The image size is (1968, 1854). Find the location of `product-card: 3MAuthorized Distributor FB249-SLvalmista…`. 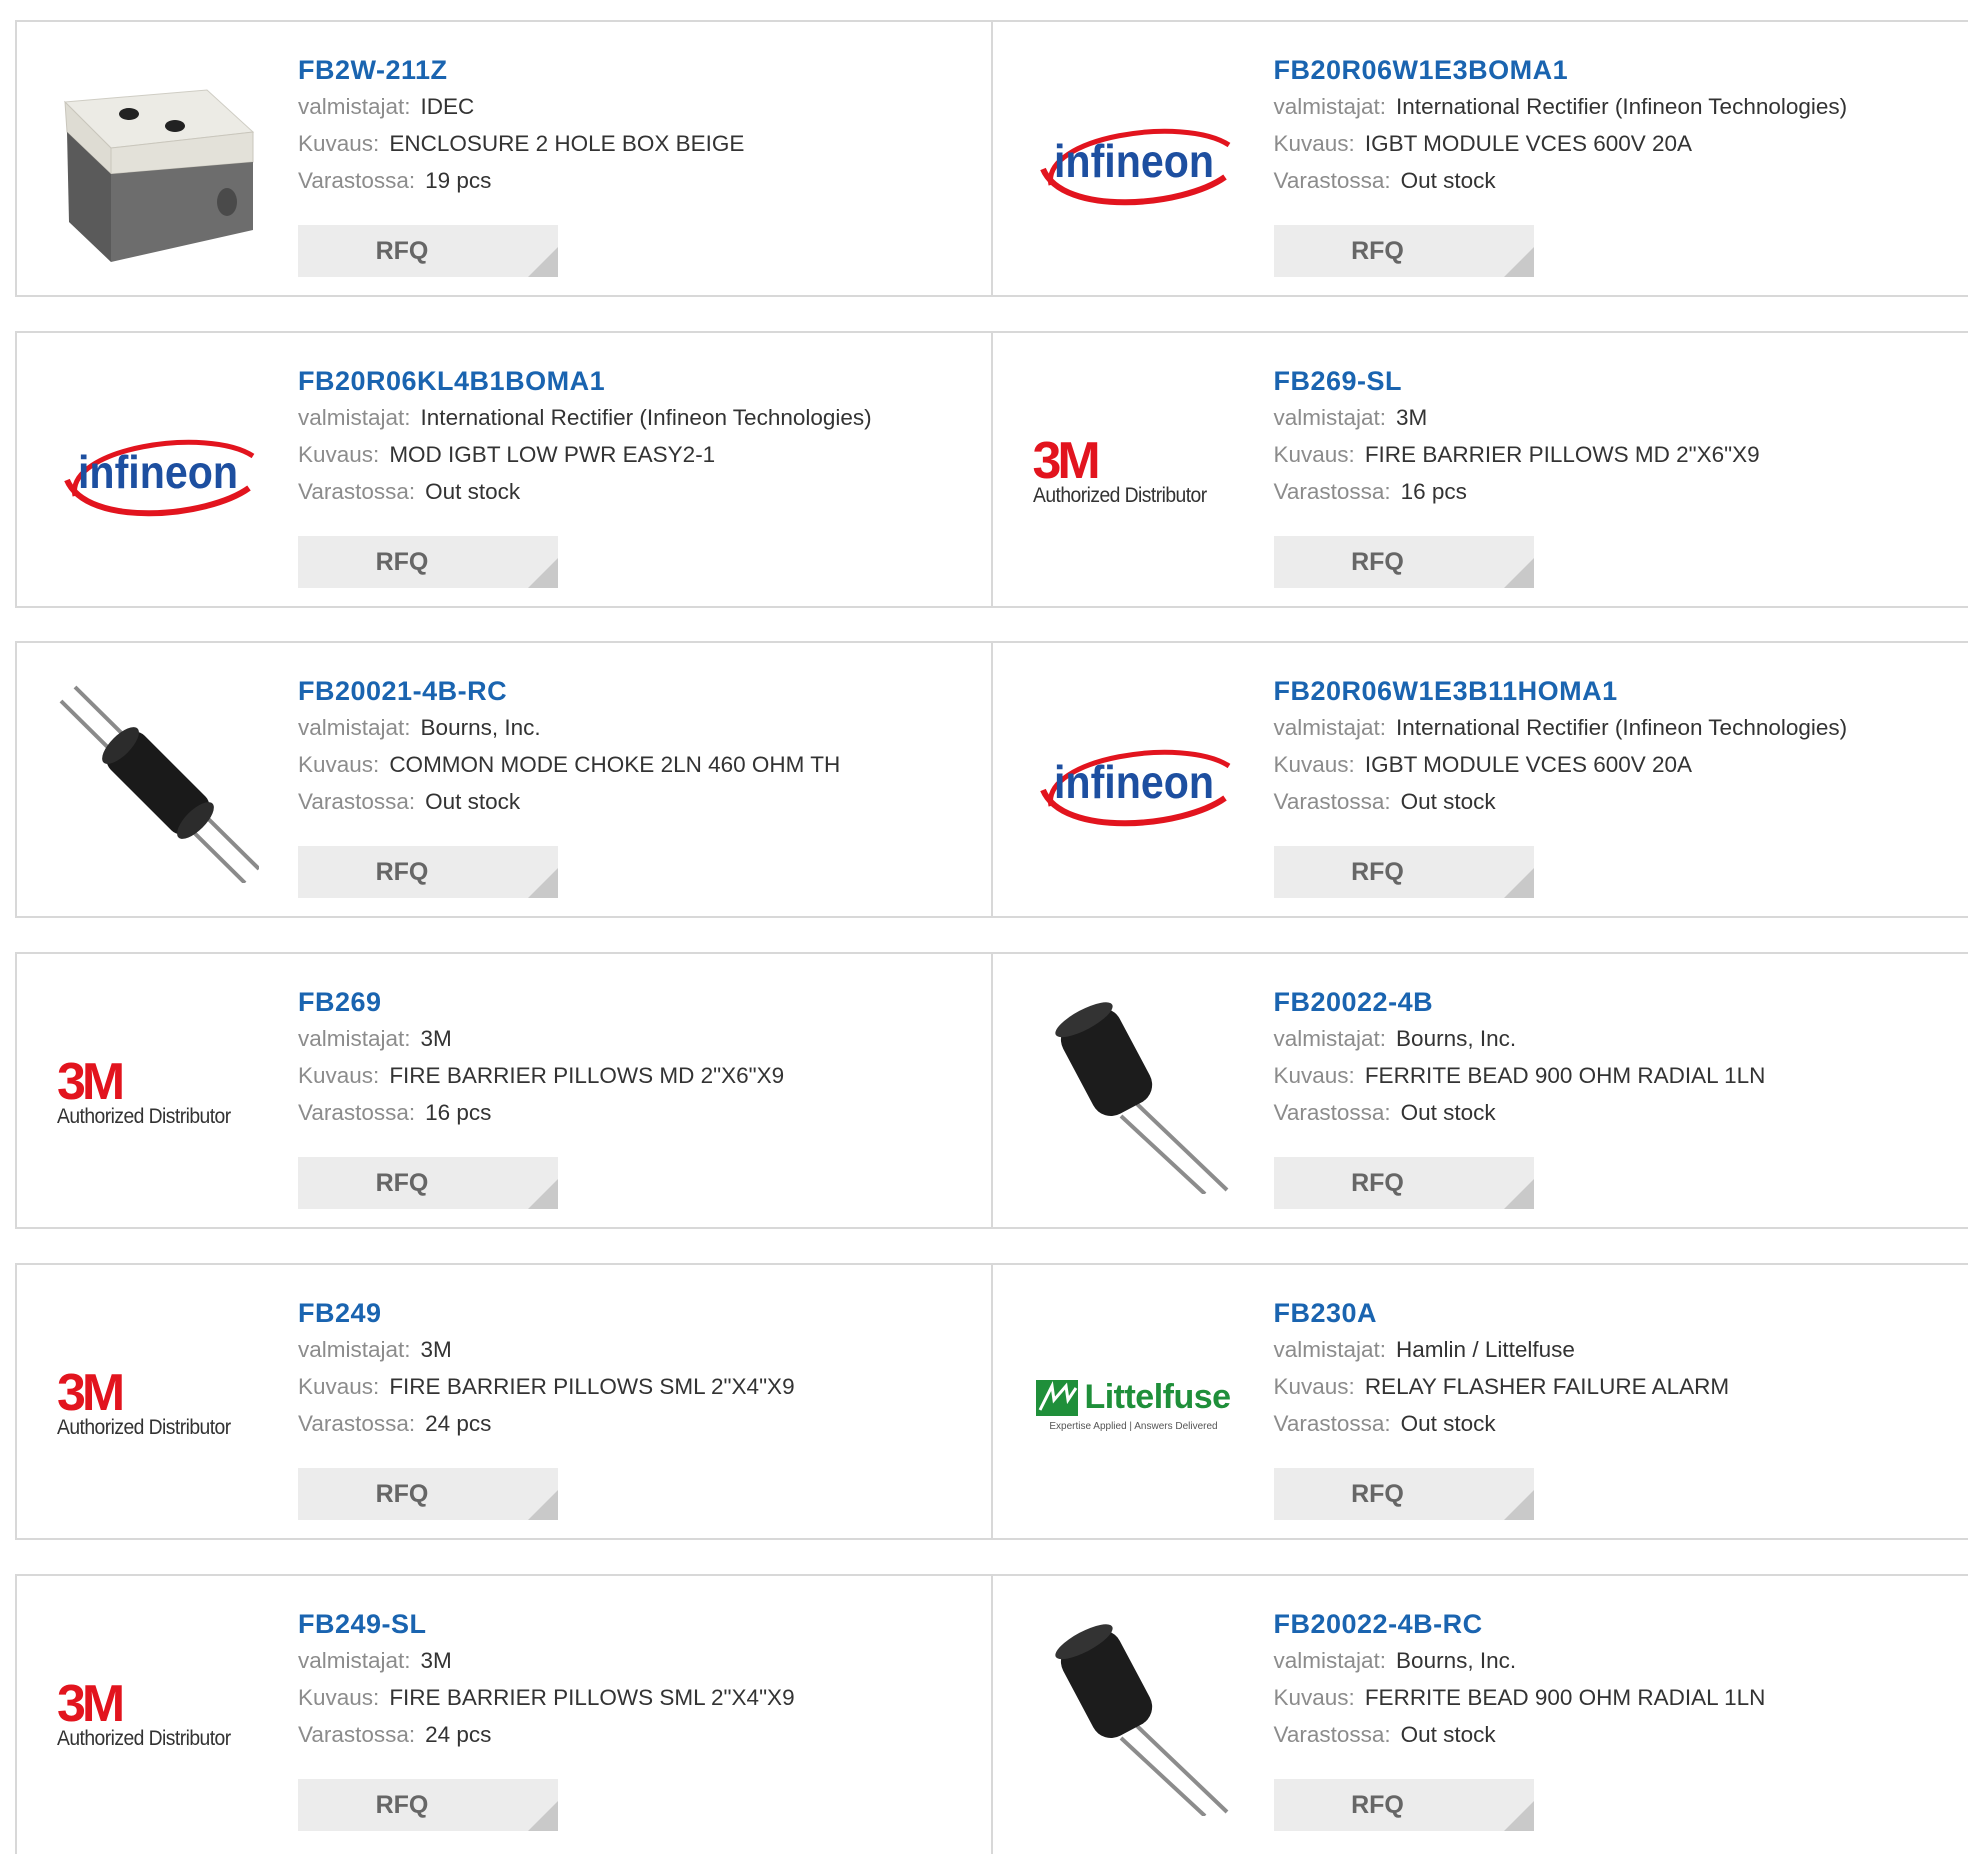

product-card: 3MAuthorized Distributor FB249-SLvalmista… is located at coordinates (505, 1715).